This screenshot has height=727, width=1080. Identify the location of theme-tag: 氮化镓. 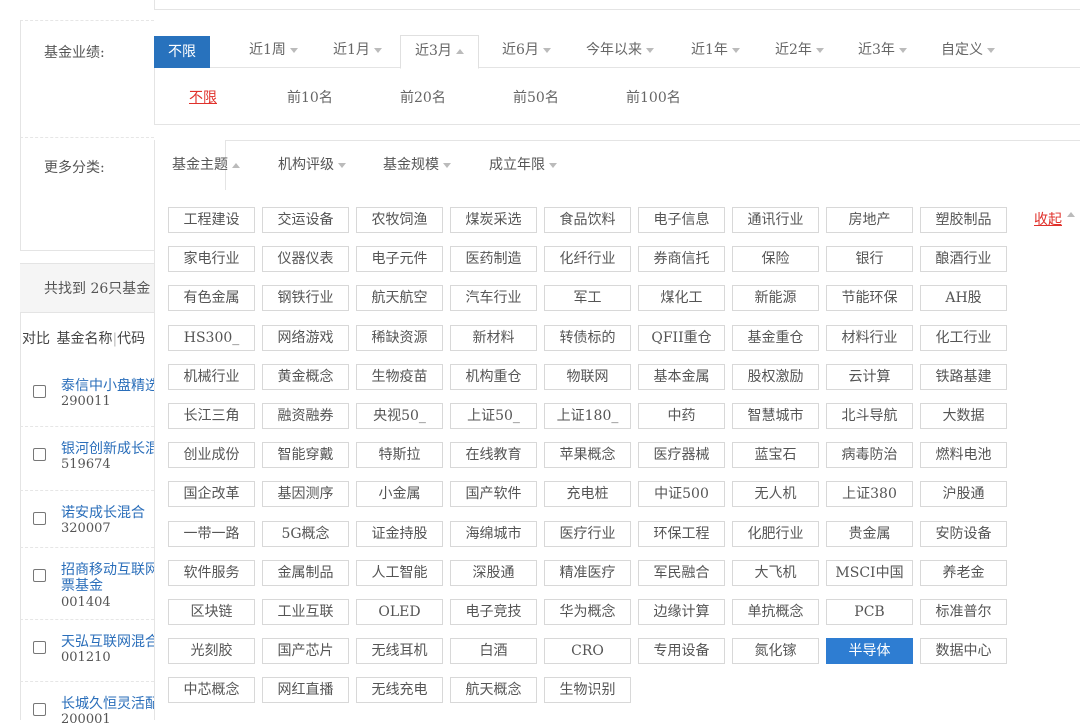
(775, 651).